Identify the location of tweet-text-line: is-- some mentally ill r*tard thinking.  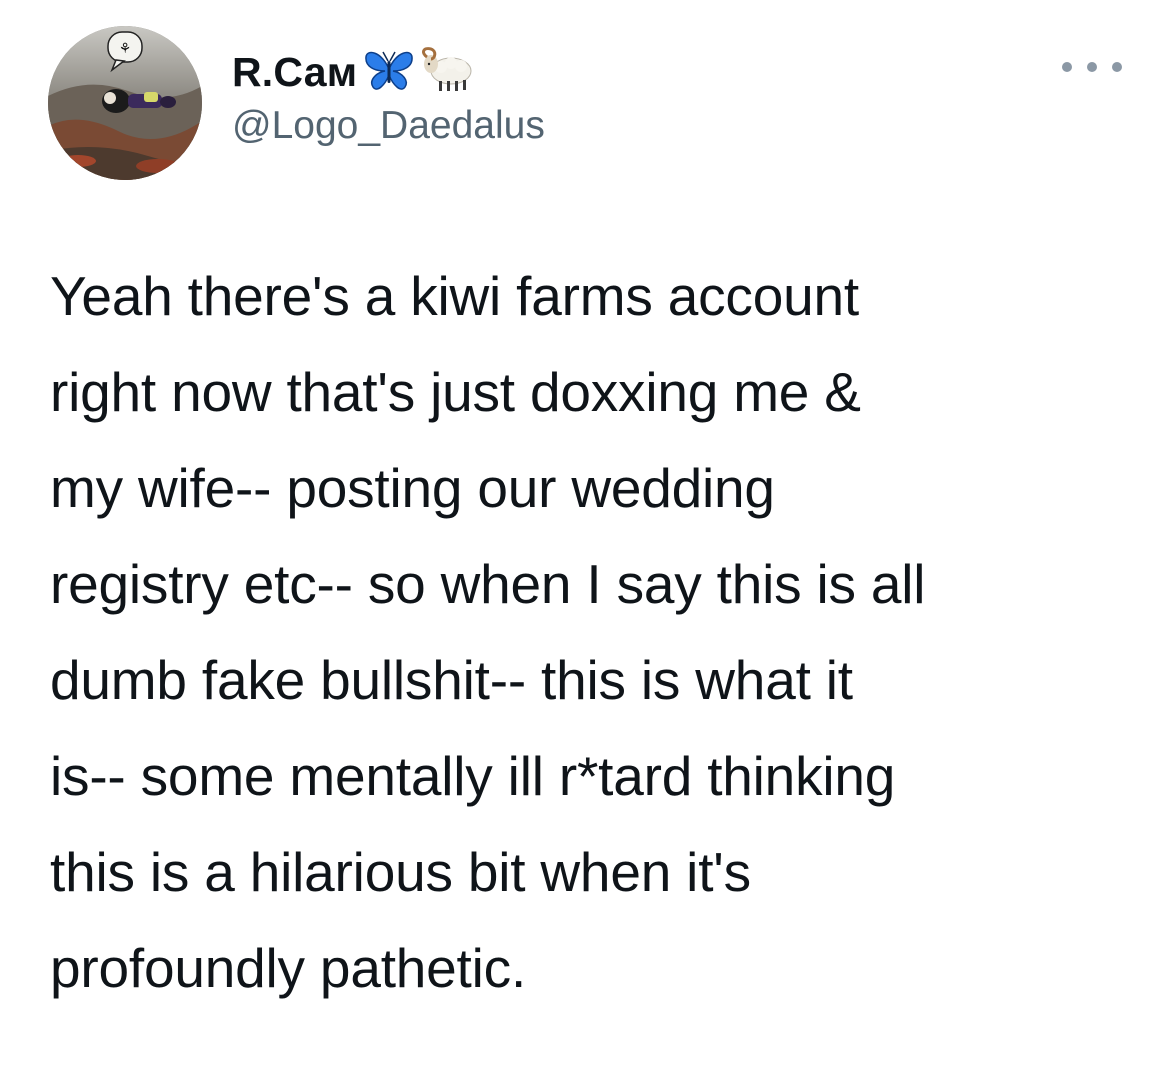
(473, 776).